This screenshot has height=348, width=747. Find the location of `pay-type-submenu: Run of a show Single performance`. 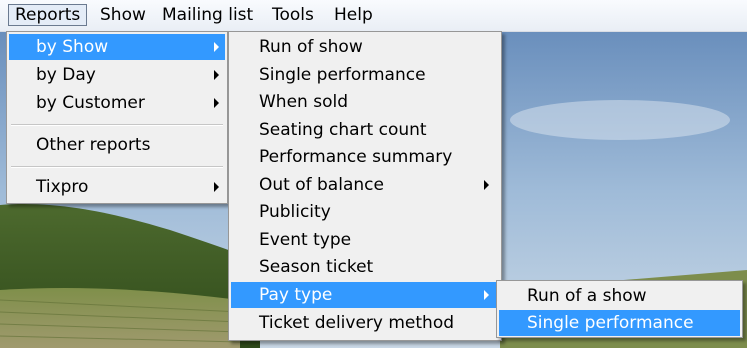

pay-type-submenu: Run of a show Single performance is located at coordinates (619, 309).